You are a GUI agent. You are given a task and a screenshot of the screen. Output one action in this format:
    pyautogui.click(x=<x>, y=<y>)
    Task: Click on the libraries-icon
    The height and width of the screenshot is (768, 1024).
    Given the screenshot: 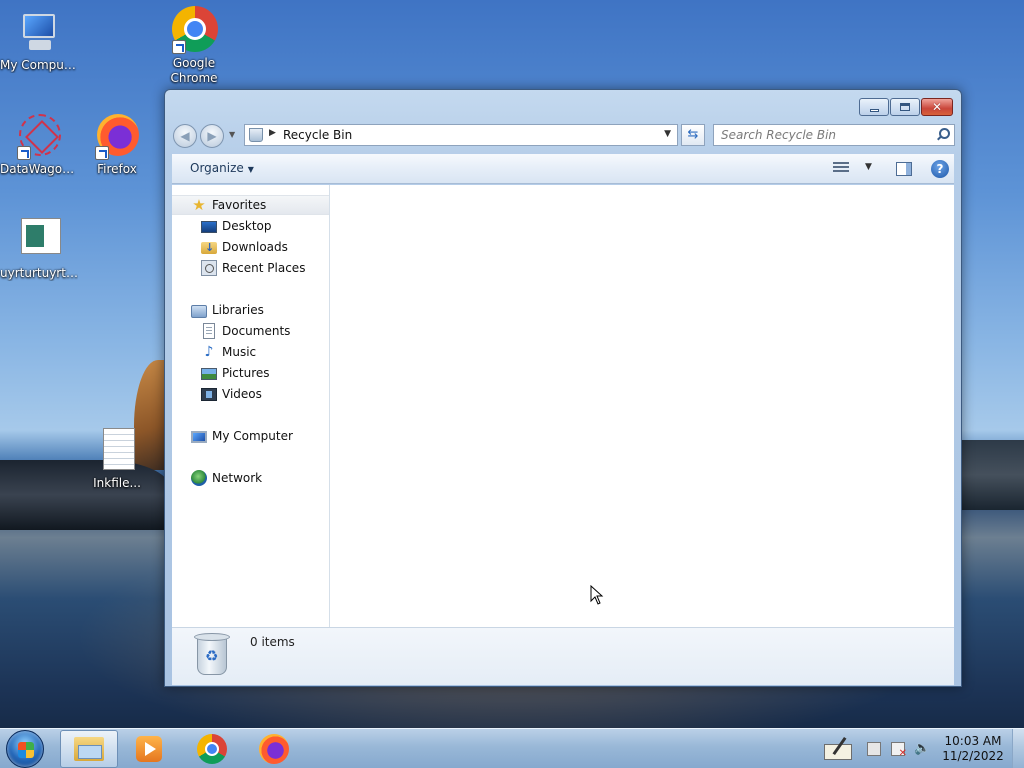 What is the action you would take?
    pyautogui.click(x=199, y=311)
    